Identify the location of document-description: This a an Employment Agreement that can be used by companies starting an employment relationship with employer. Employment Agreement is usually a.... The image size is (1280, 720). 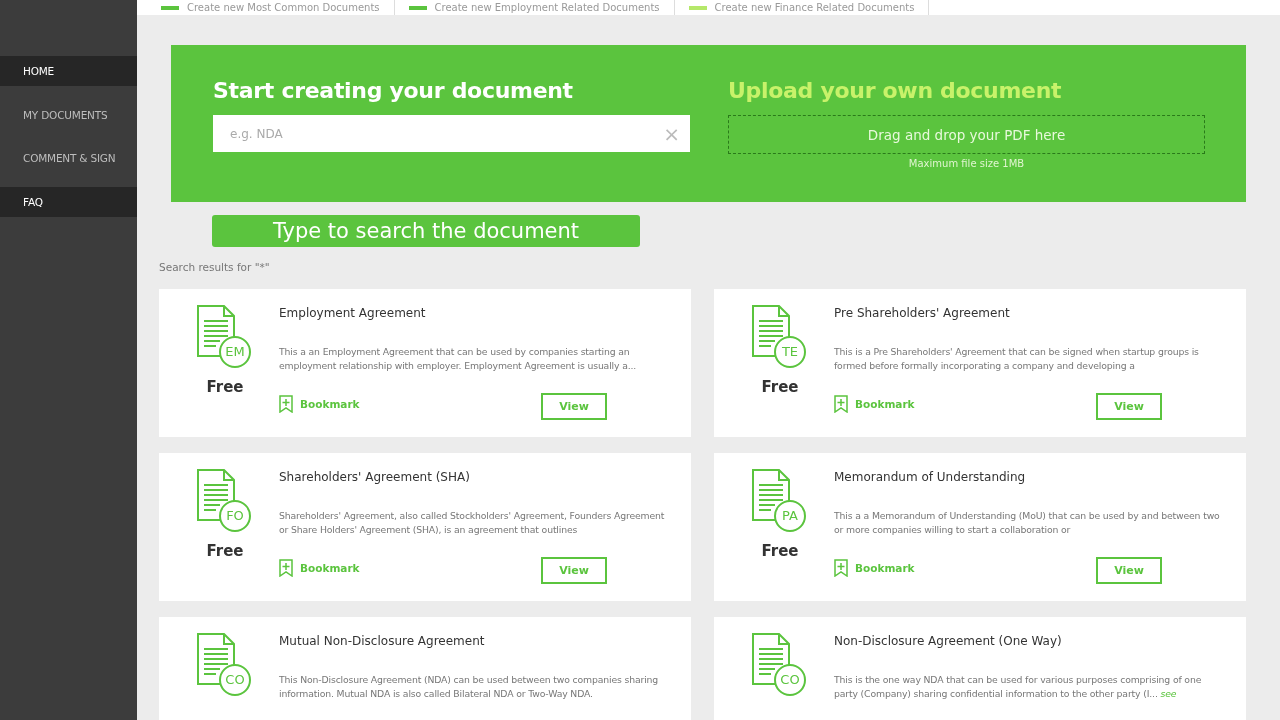
(458, 359).